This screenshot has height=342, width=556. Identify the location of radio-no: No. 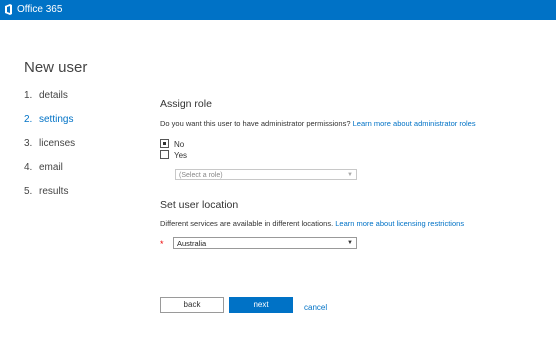
(172, 144).